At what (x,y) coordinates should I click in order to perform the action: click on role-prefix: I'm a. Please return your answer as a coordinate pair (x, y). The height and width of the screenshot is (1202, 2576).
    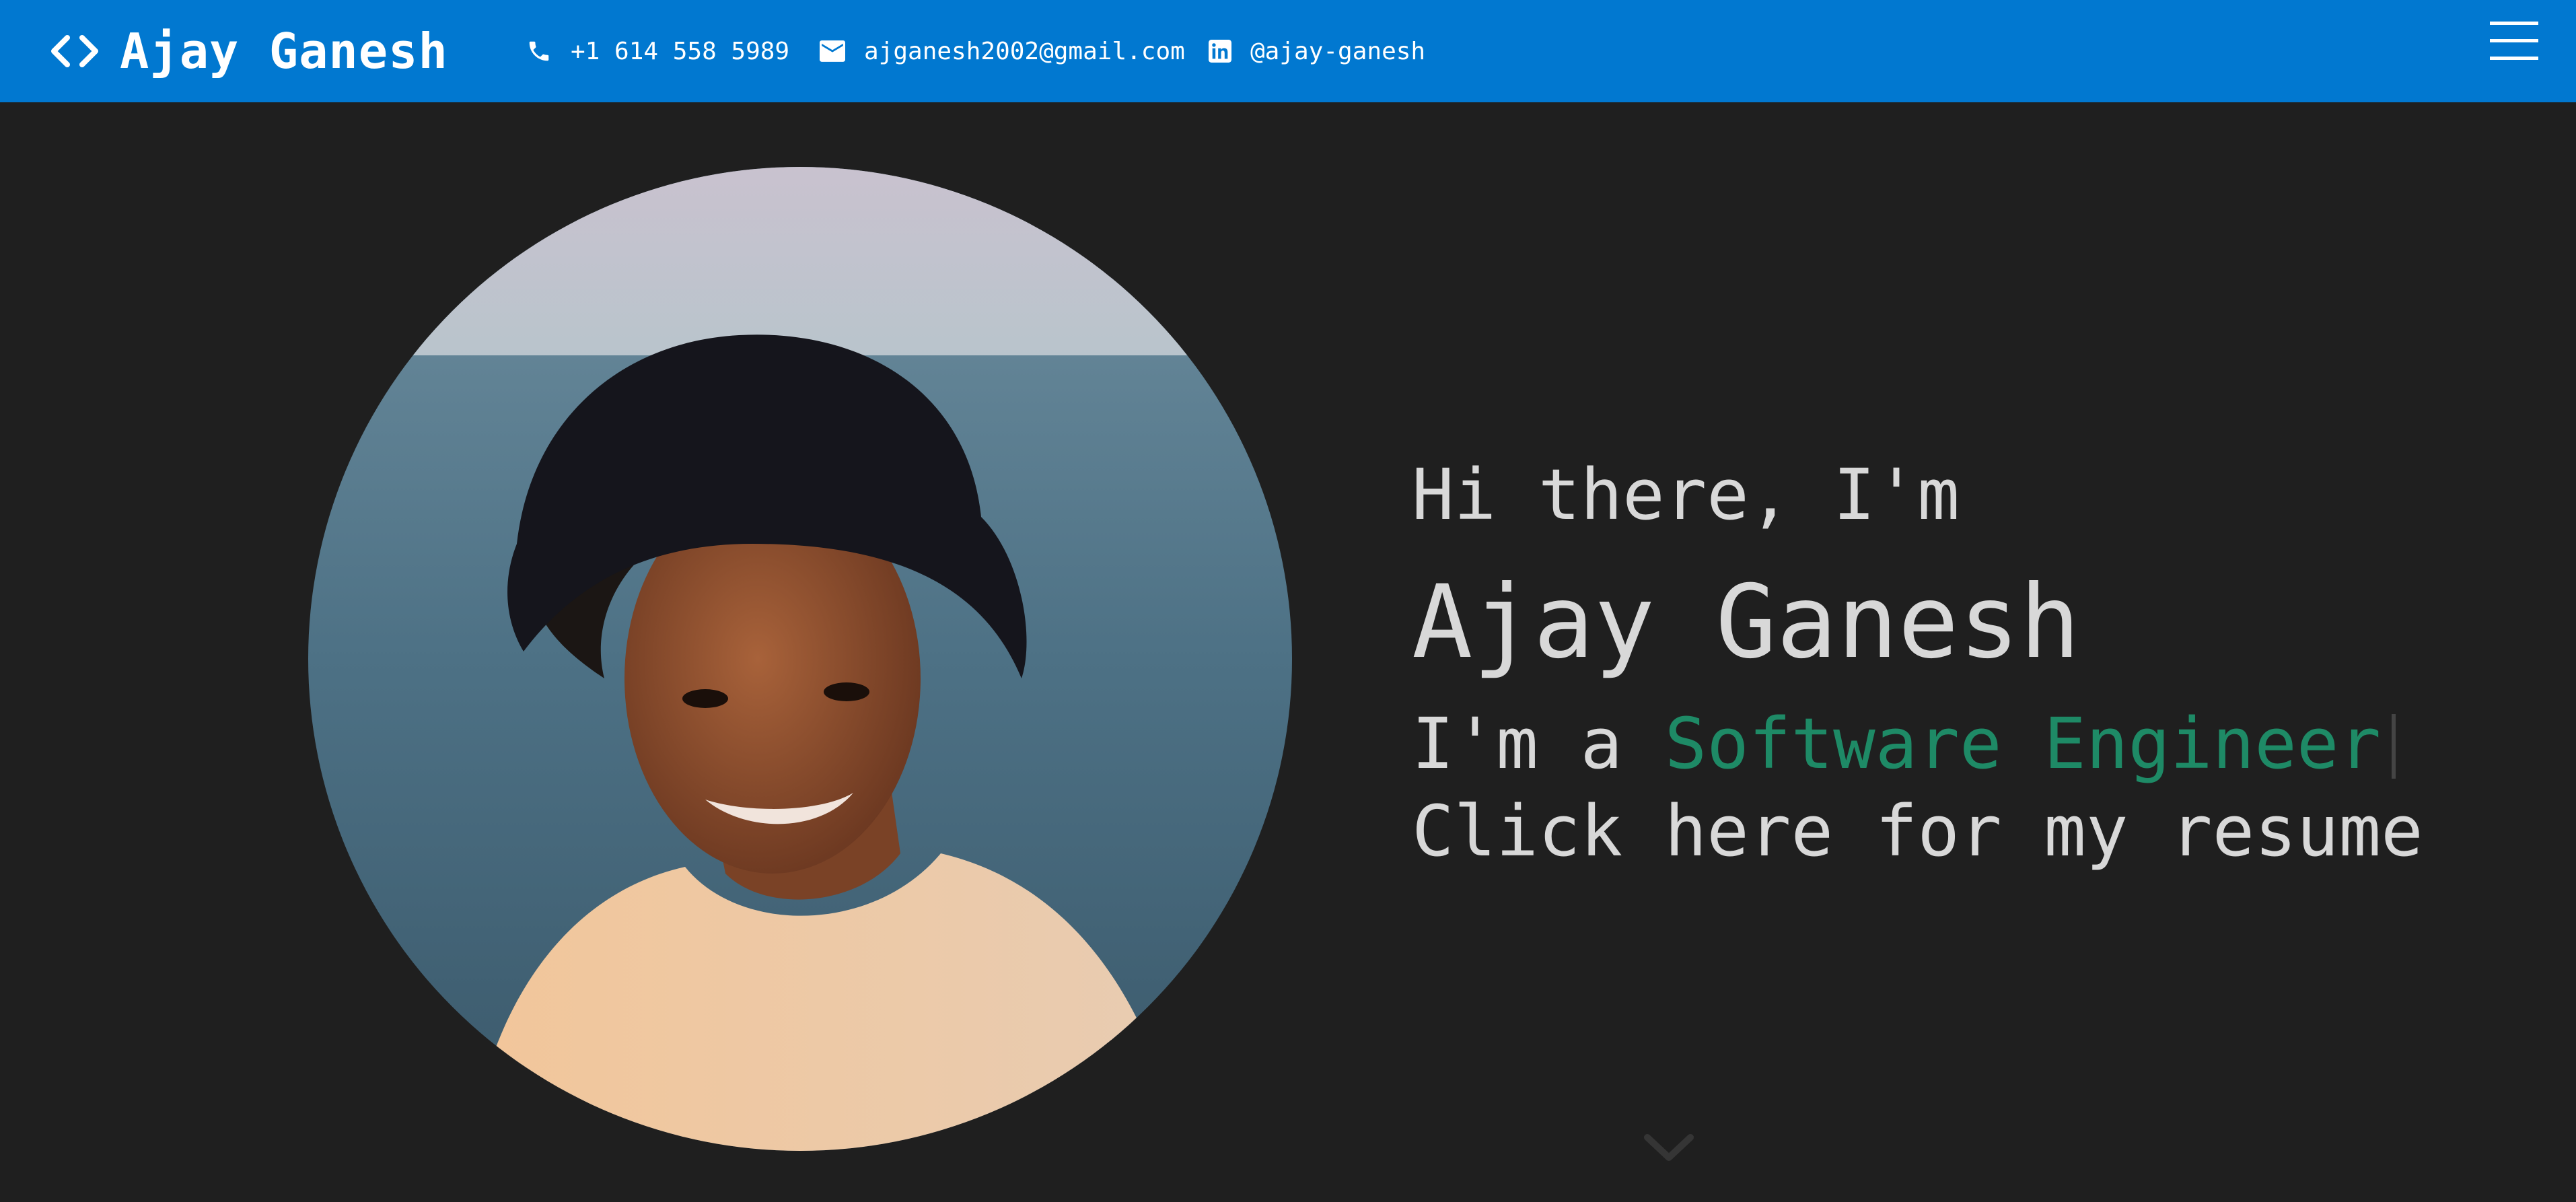
    Looking at the image, I should click on (1538, 744).